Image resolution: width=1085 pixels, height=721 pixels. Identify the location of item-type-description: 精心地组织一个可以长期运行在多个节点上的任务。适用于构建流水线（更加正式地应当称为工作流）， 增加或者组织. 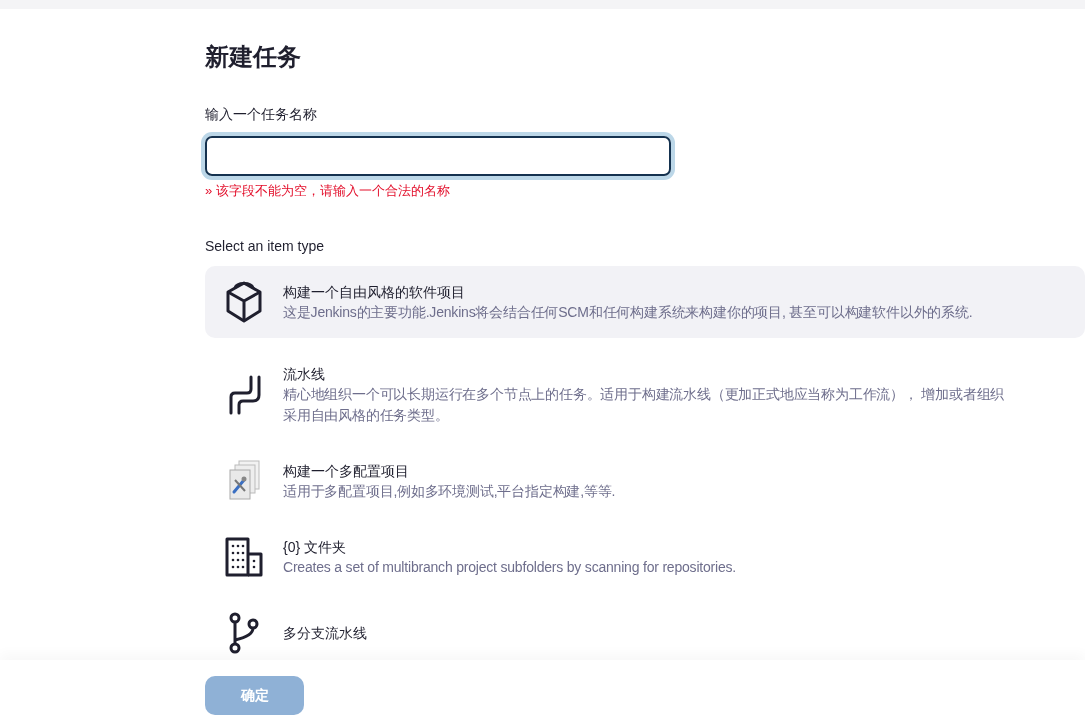
(644, 394).